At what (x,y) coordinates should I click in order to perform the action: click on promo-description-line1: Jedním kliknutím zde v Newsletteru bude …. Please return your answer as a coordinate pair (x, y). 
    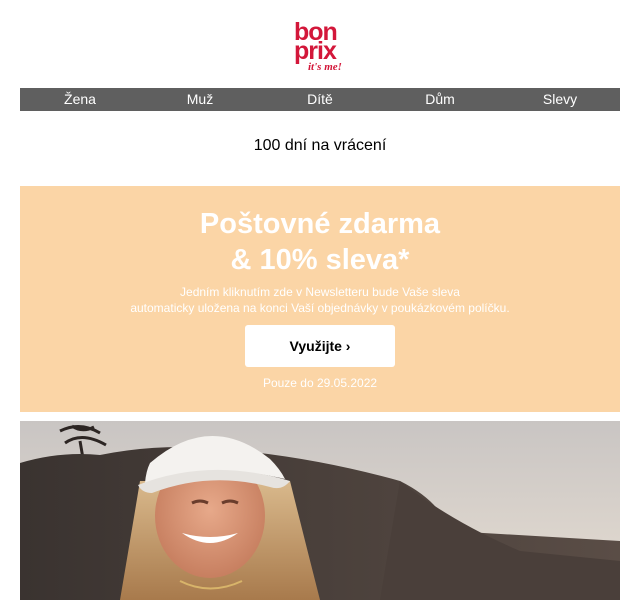
    Looking at the image, I should click on (320, 292).